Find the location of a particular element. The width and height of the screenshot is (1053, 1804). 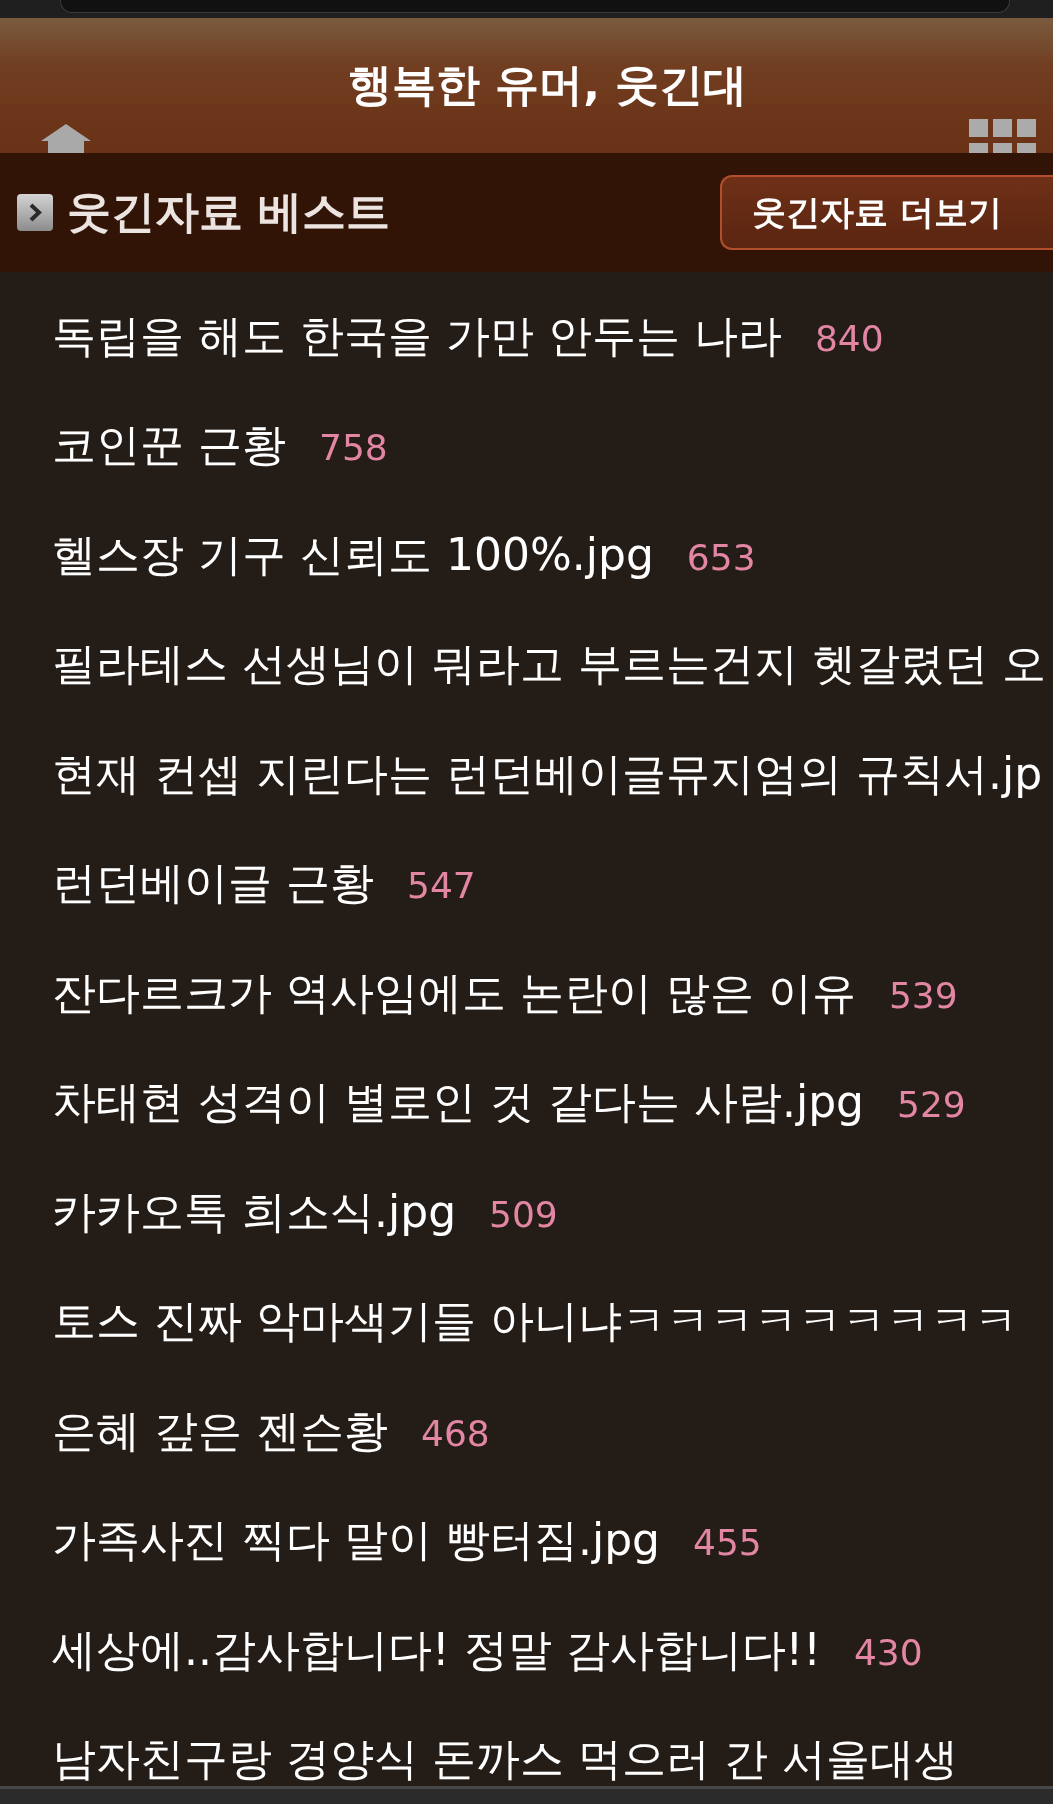

chevron-icon is located at coordinates (35, 212).